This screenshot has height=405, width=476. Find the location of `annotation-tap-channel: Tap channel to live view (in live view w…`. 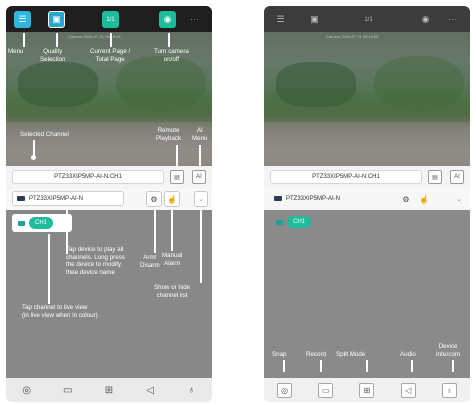

annotation-tap-channel: Tap channel to live view (in live view w… is located at coordinates (60, 311).